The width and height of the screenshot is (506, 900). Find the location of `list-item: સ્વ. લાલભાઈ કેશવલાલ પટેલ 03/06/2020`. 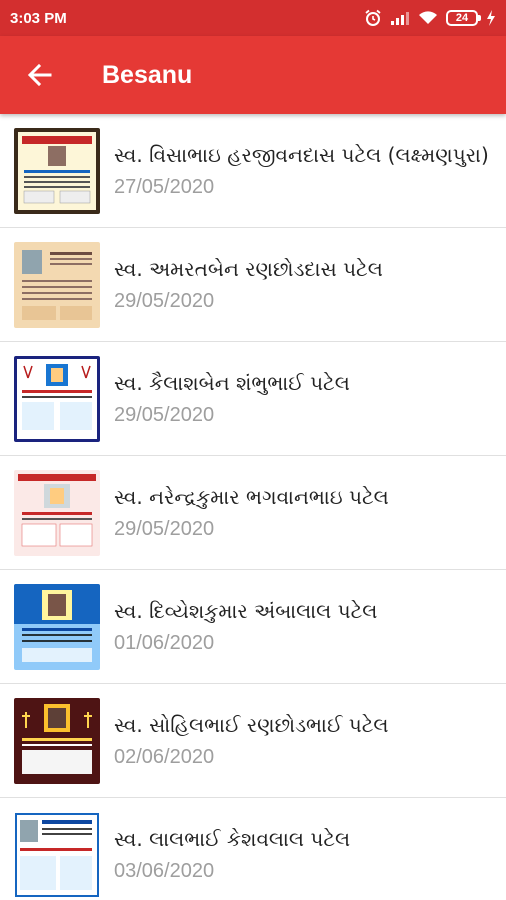

list-item: સ્વ. લાલભાઈ કેશવલાલ પટેલ 03/06/2020 is located at coordinates (253, 849).